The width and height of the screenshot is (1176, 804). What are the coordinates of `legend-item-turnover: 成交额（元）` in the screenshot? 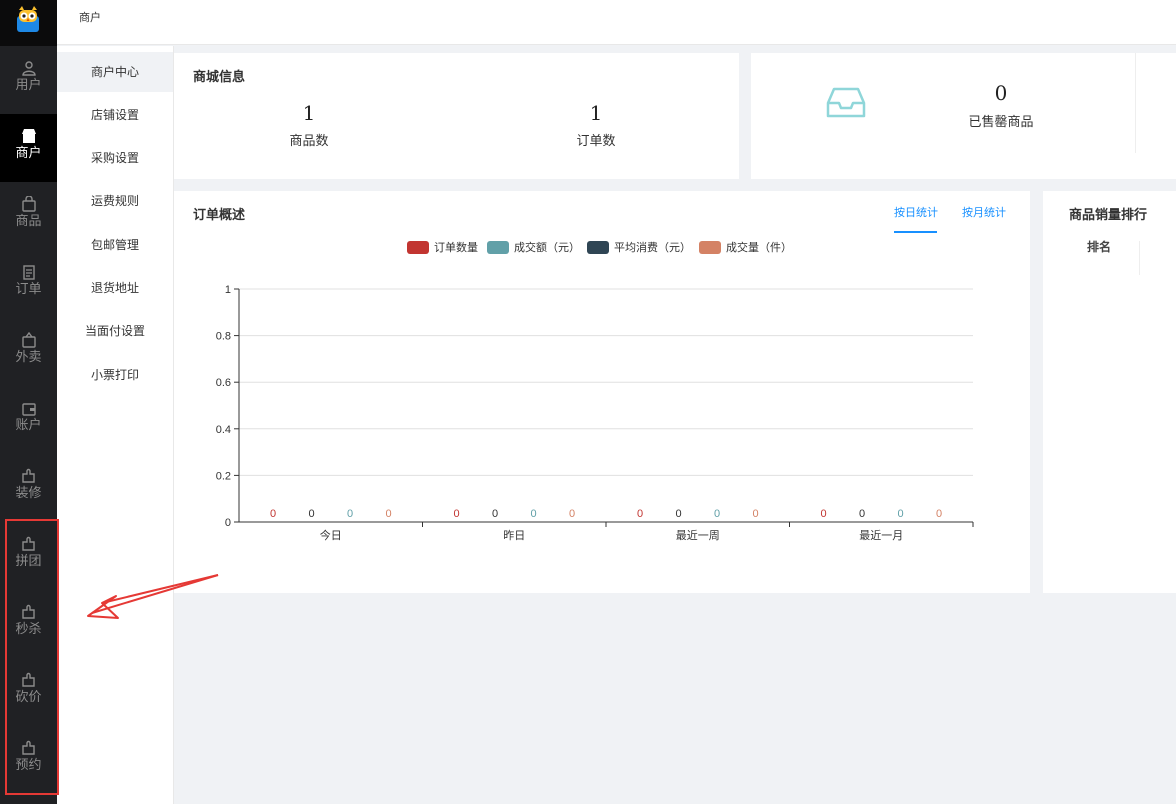 It's located at (533, 246).